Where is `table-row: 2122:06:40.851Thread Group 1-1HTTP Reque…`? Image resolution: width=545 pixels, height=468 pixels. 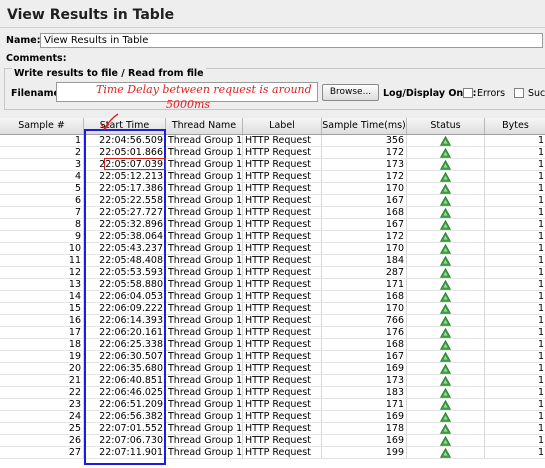 table-row: 2122:06:40.851Thread Group 1-1HTTP Reque… is located at coordinates (272, 381).